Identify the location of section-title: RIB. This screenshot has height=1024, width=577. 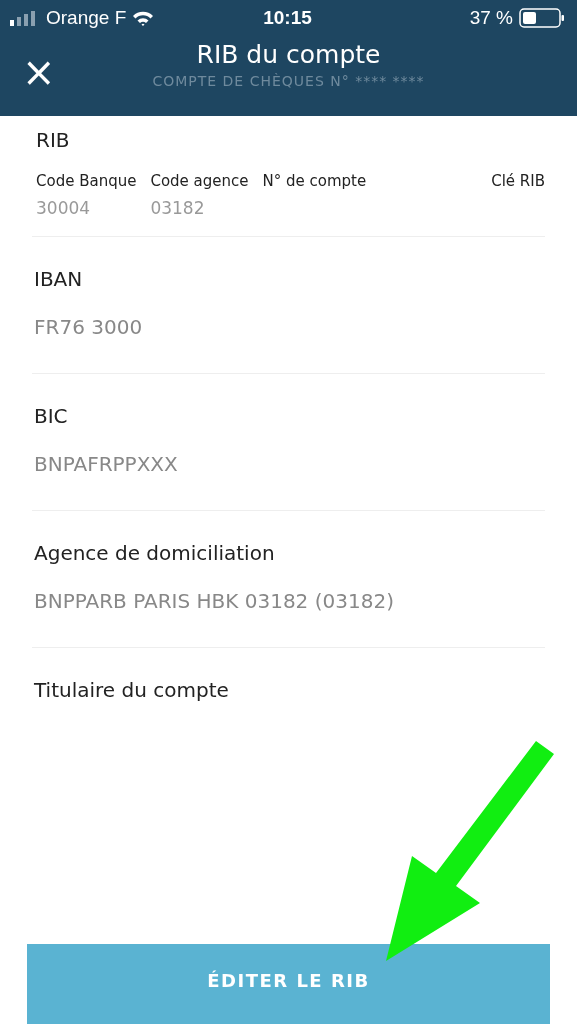
(53, 140).